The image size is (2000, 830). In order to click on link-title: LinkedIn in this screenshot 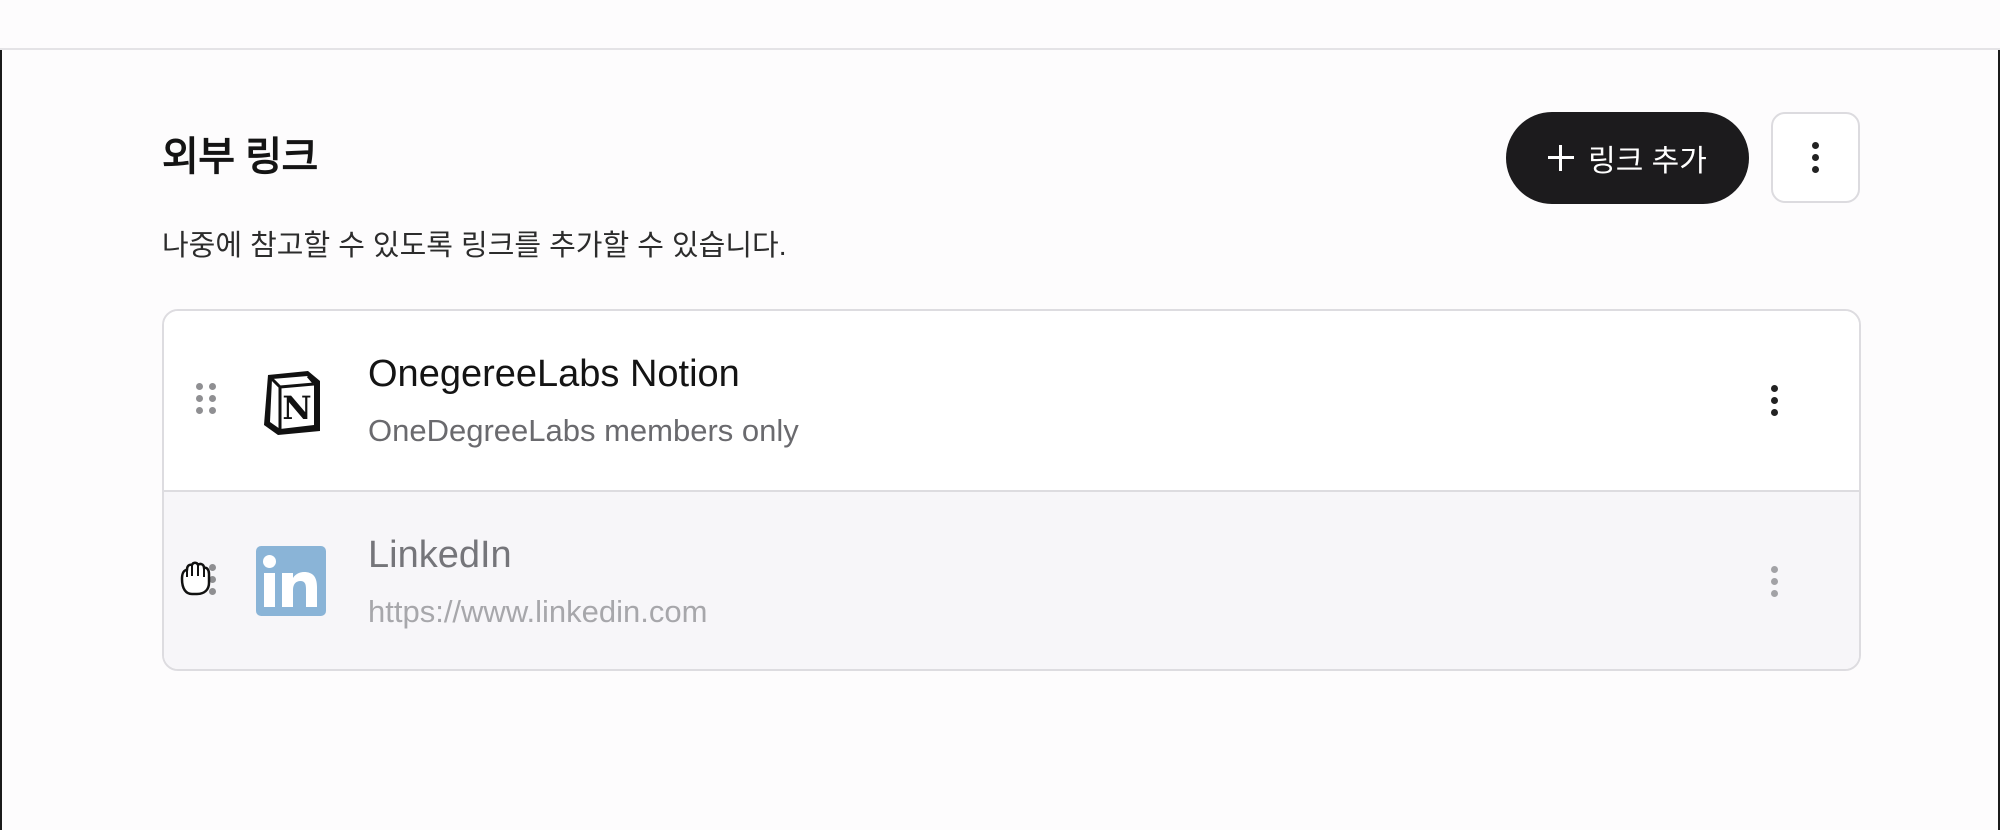, I will do `click(440, 555)`.